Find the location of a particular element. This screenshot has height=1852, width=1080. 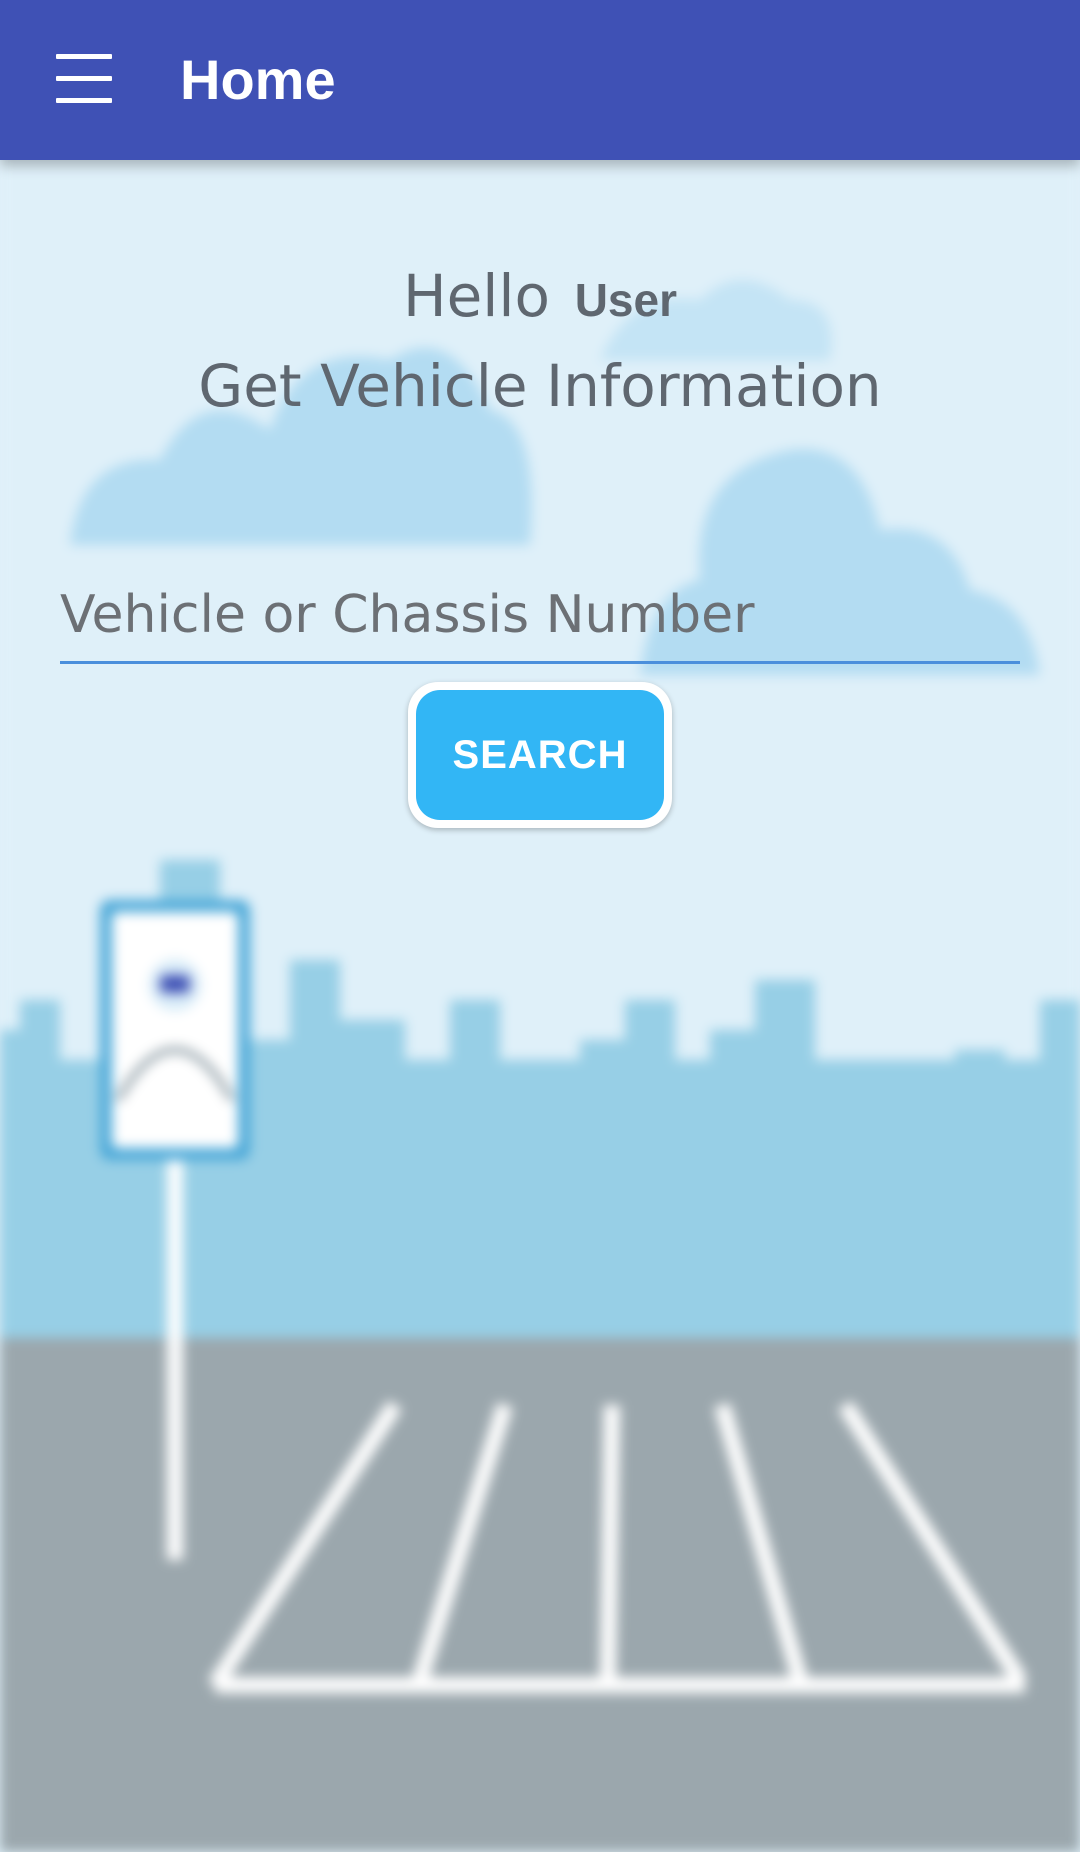

vehicle-number-input is located at coordinates (540, 616).